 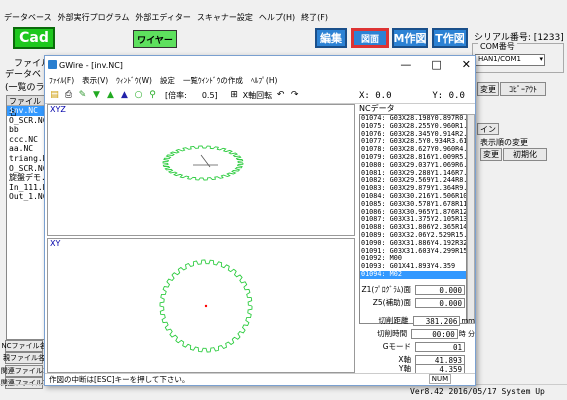 I want to click on xy-readout: X: 0.0 Y: 0.0, so click(x=412, y=96).